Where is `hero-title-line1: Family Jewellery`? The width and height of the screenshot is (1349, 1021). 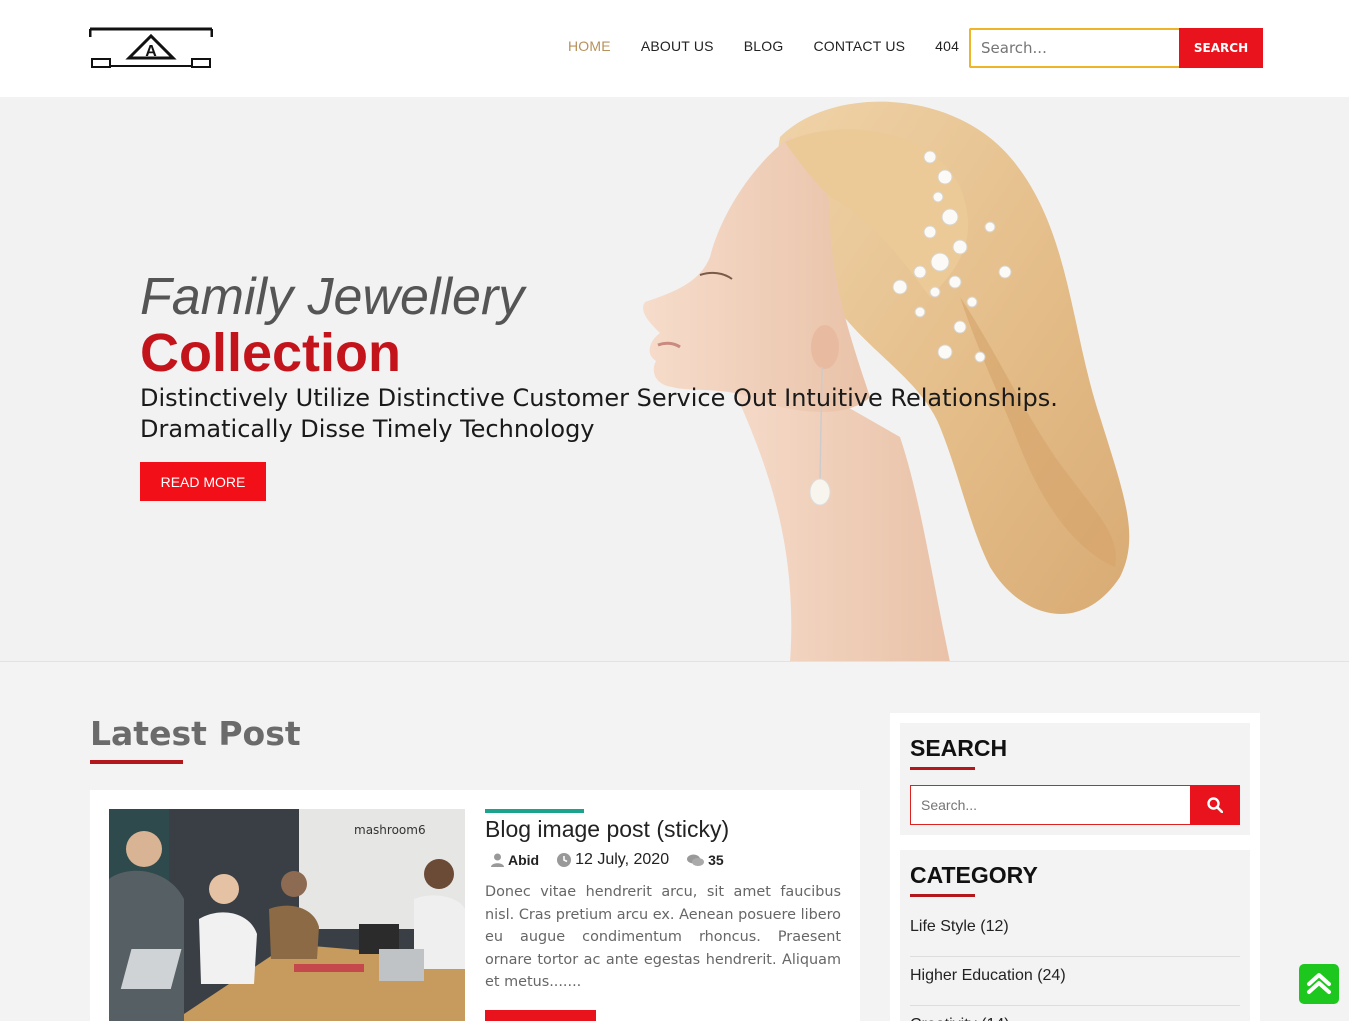
hero-title-line1: Family Jewellery is located at coordinates (332, 297).